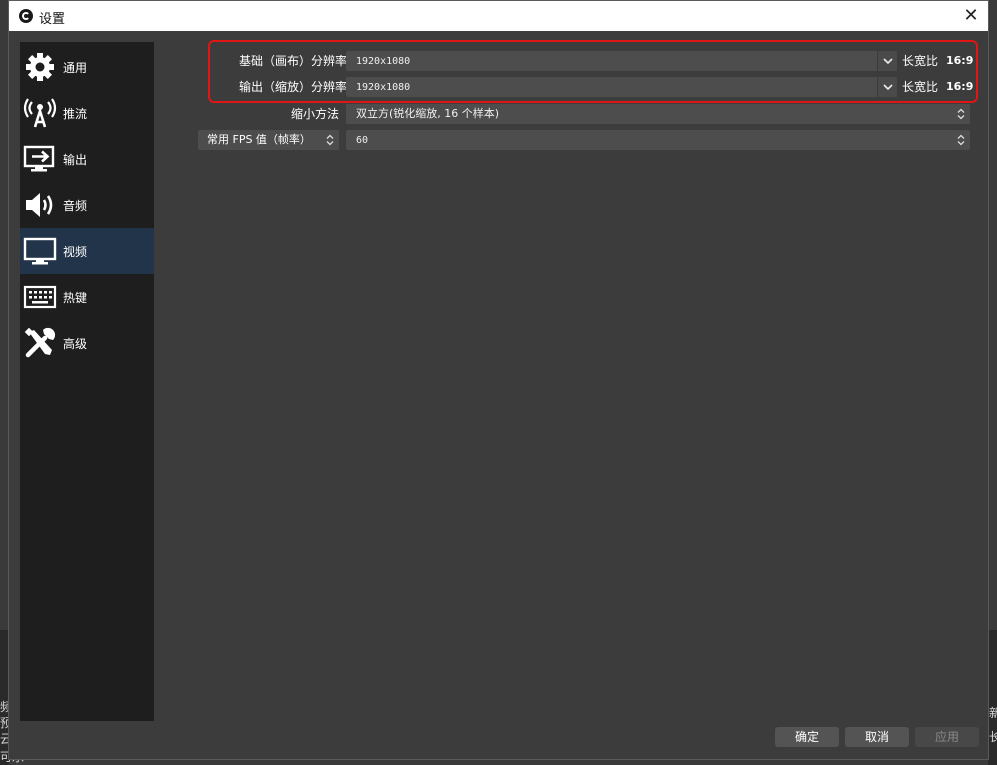  I want to click on sidebar-item-advanced: 高级, so click(87, 343).